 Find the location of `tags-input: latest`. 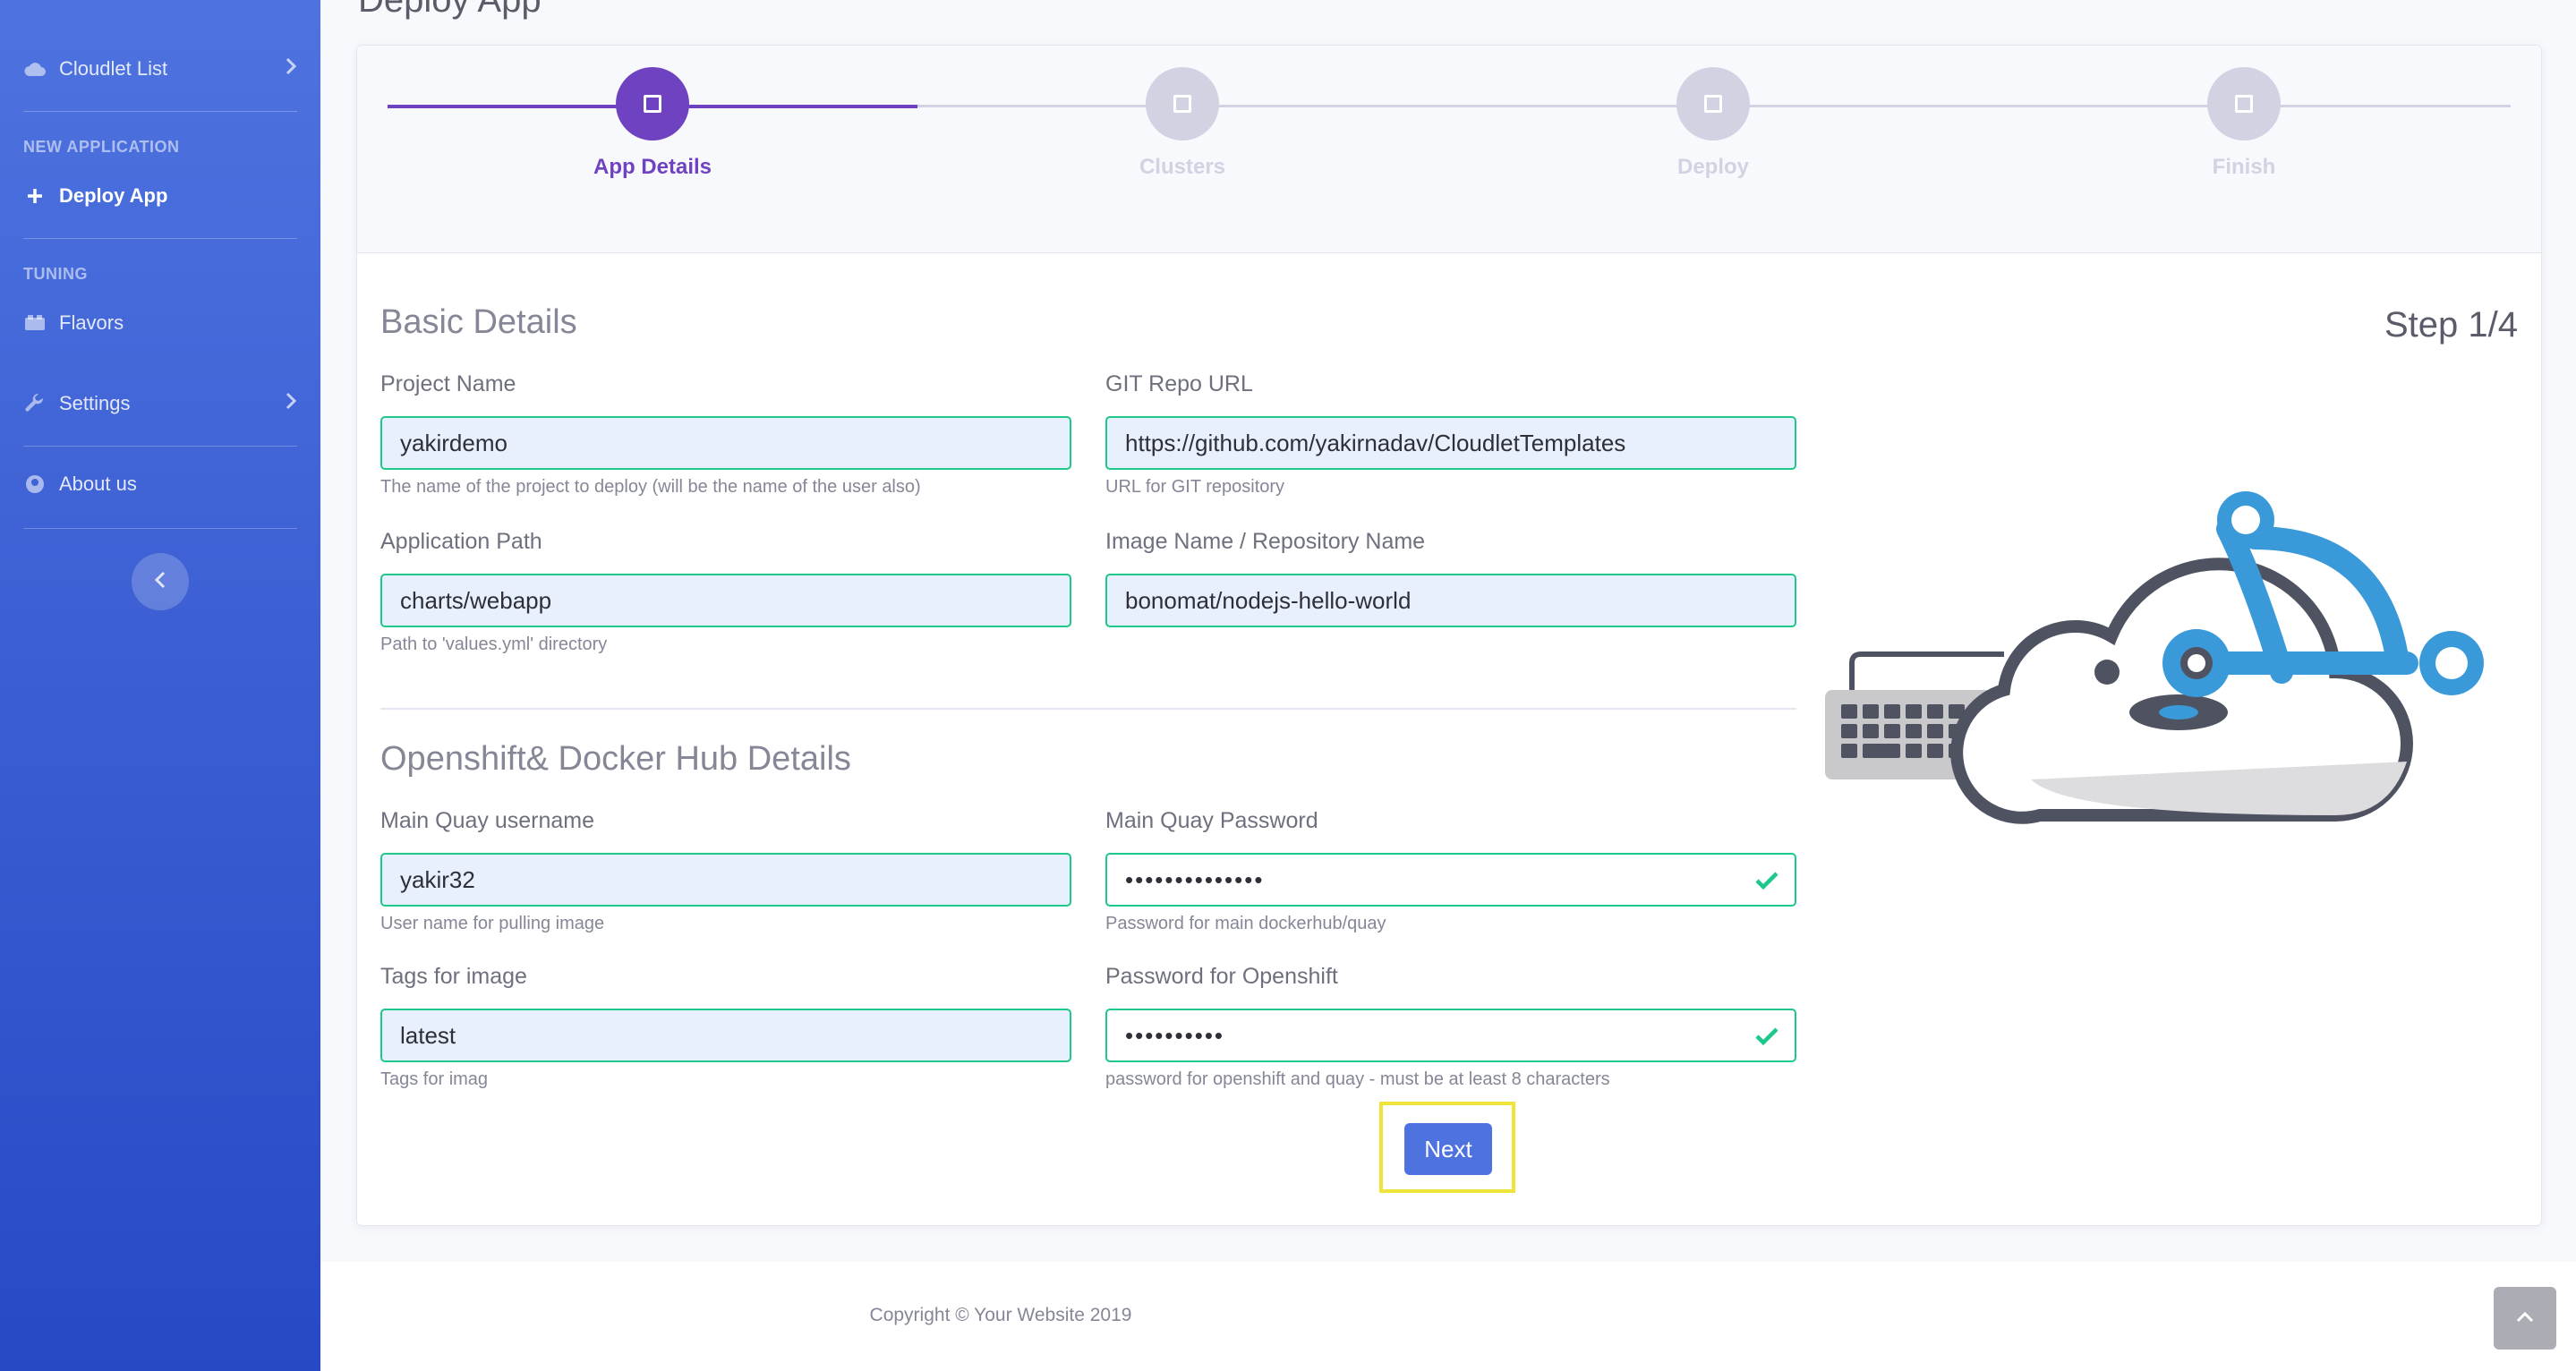

tags-input: latest is located at coordinates (725, 1035).